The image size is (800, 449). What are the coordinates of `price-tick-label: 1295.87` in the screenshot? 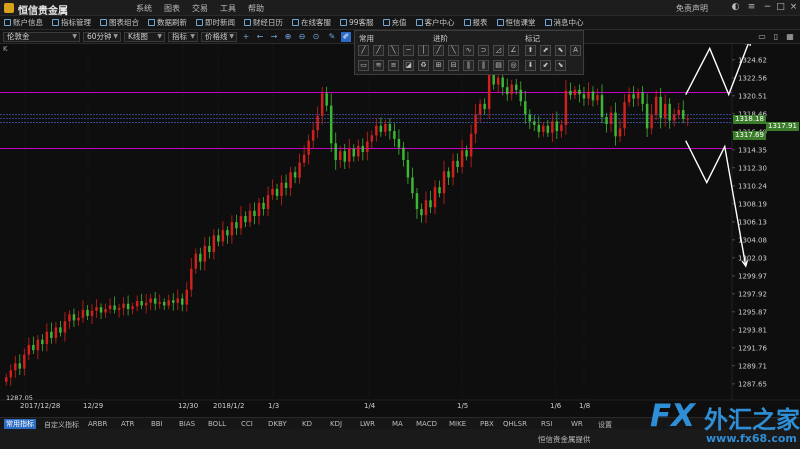 It's located at (752, 312).